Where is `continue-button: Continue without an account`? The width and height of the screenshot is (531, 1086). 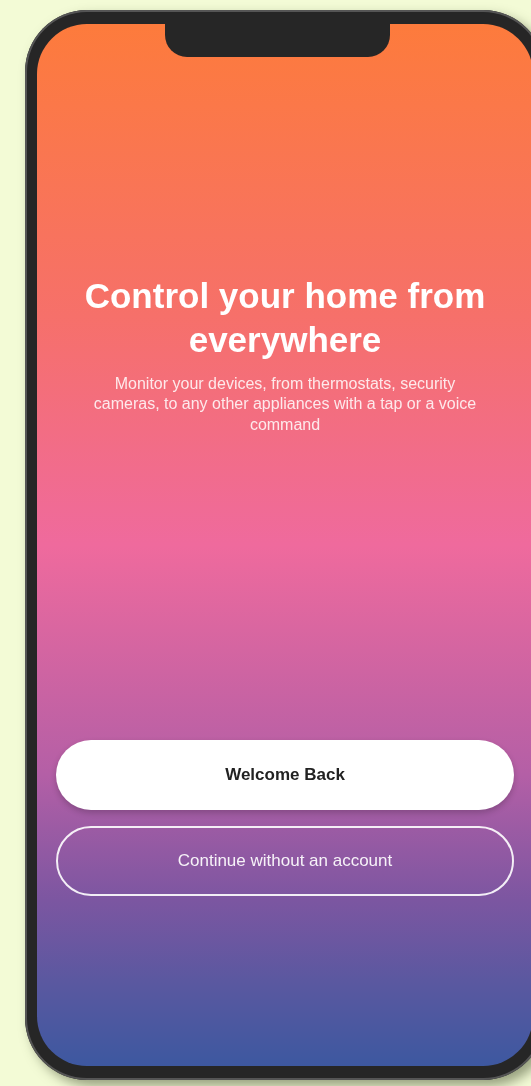
continue-button: Continue without an account is located at coordinates (285, 861).